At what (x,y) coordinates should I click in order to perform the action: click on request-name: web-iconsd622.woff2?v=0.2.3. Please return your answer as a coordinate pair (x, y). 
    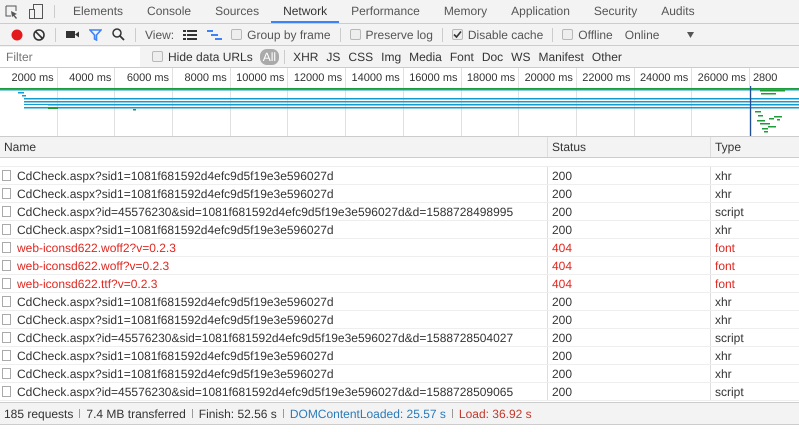
    Looking at the image, I should click on (96, 247).